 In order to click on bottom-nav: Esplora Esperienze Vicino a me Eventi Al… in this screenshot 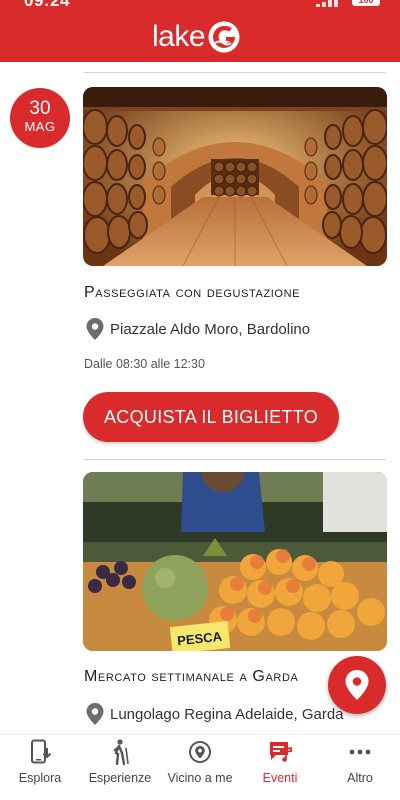, I will do `click(200, 767)`.